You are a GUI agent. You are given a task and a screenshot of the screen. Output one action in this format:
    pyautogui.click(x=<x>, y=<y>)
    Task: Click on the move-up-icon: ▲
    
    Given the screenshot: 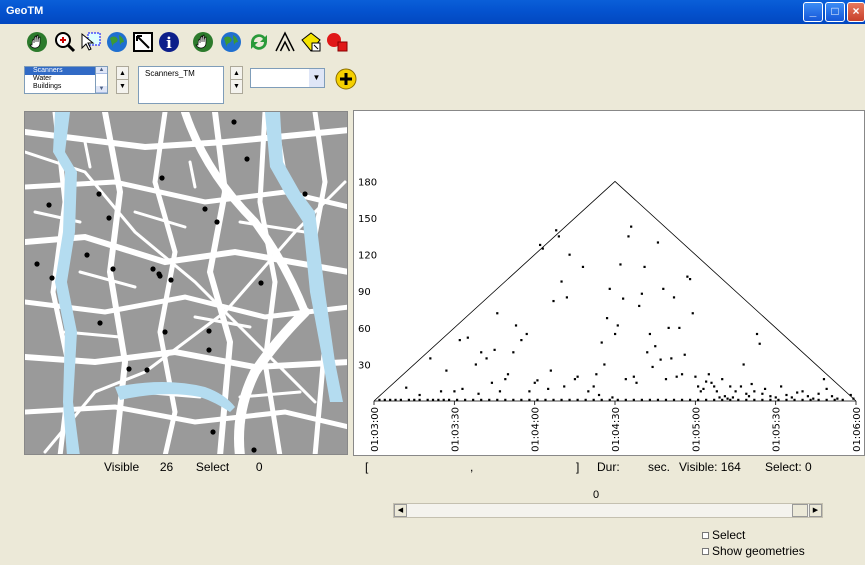 What is the action you would take?
    pyautogui.click(x=122, y=73)
    